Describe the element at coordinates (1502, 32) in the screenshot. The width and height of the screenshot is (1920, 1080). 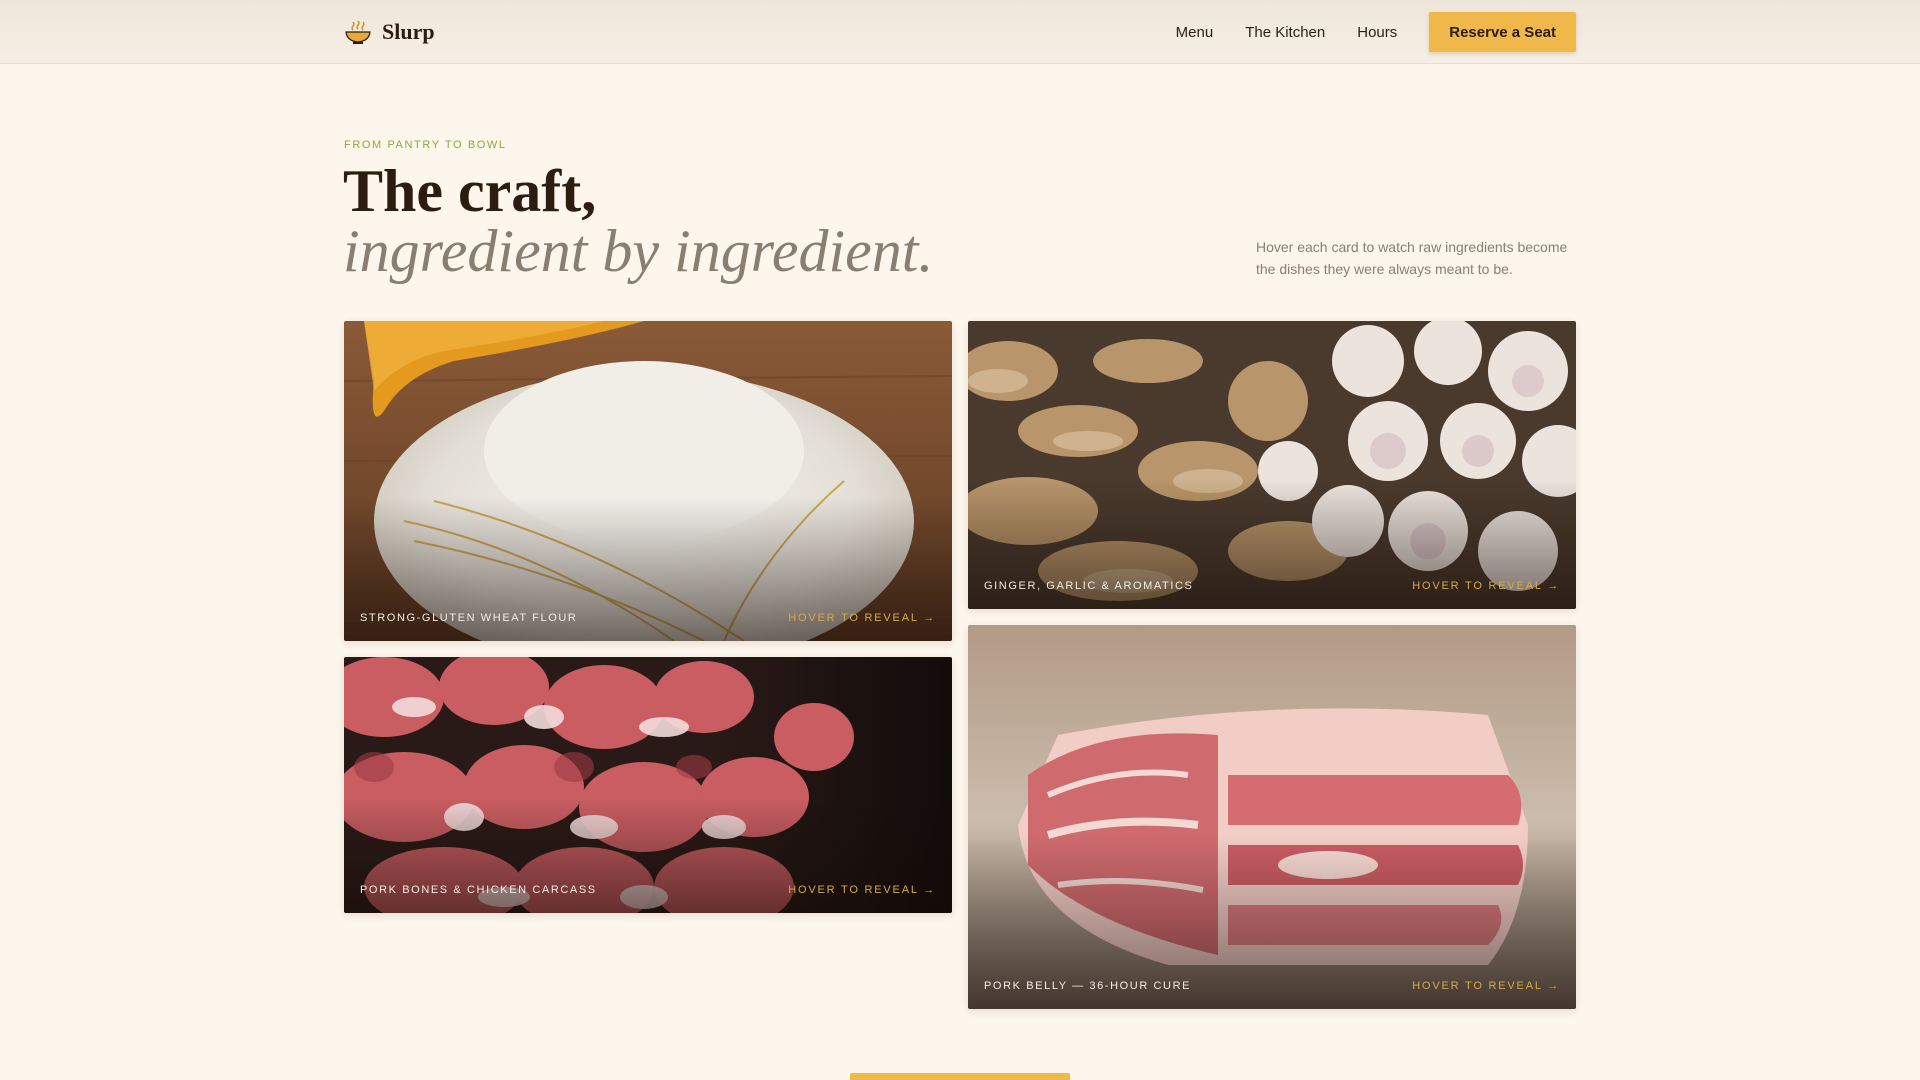
I see `reserve-seat-button: Reserve a Seat` at that location.